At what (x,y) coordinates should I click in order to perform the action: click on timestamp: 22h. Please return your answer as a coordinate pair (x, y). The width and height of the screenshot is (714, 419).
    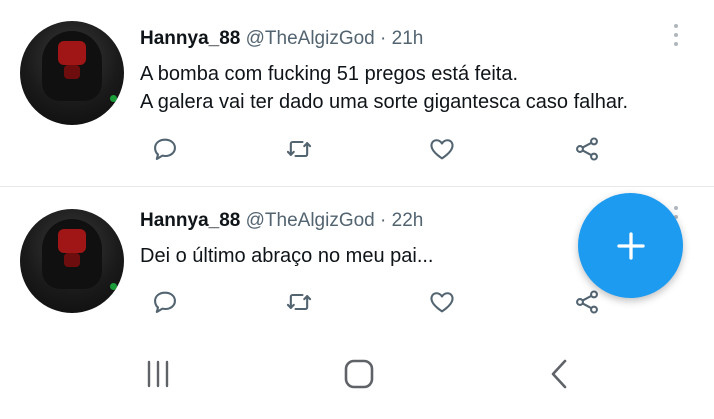
    Looking at the image, I should click on (408, 220).